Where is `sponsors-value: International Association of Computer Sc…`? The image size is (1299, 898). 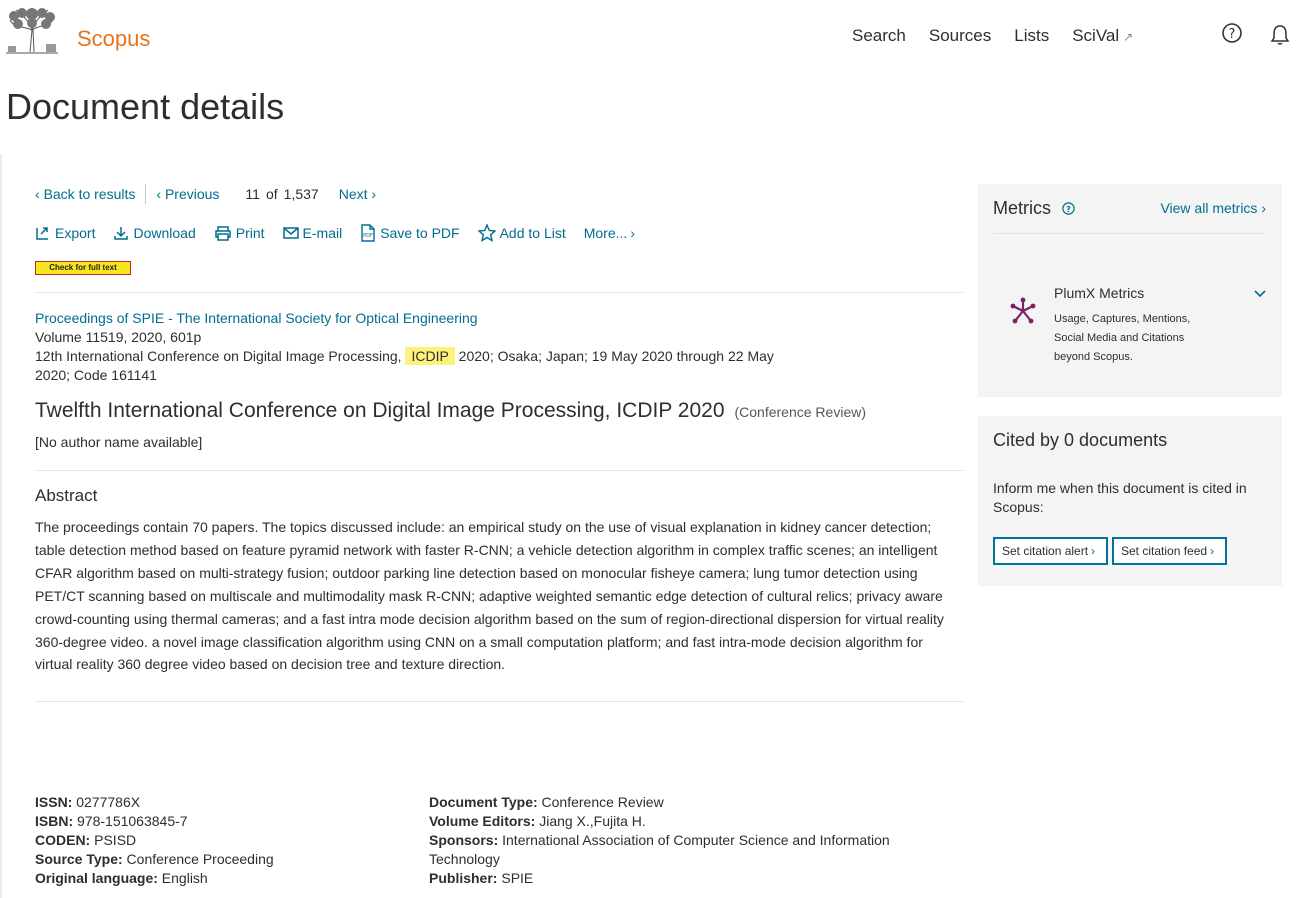 sponsors-value: International Association of Computer Sc… is located at coordinates (659, 849).